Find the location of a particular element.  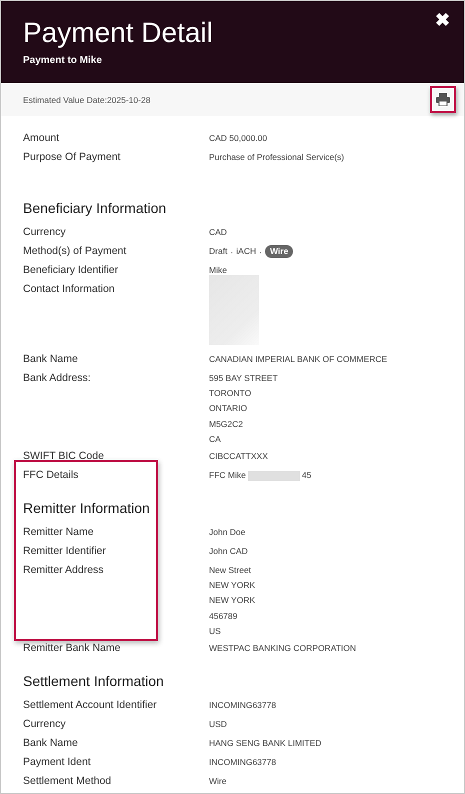

field-value: CAD 50,000.00 is located at coordinates (238, 138).